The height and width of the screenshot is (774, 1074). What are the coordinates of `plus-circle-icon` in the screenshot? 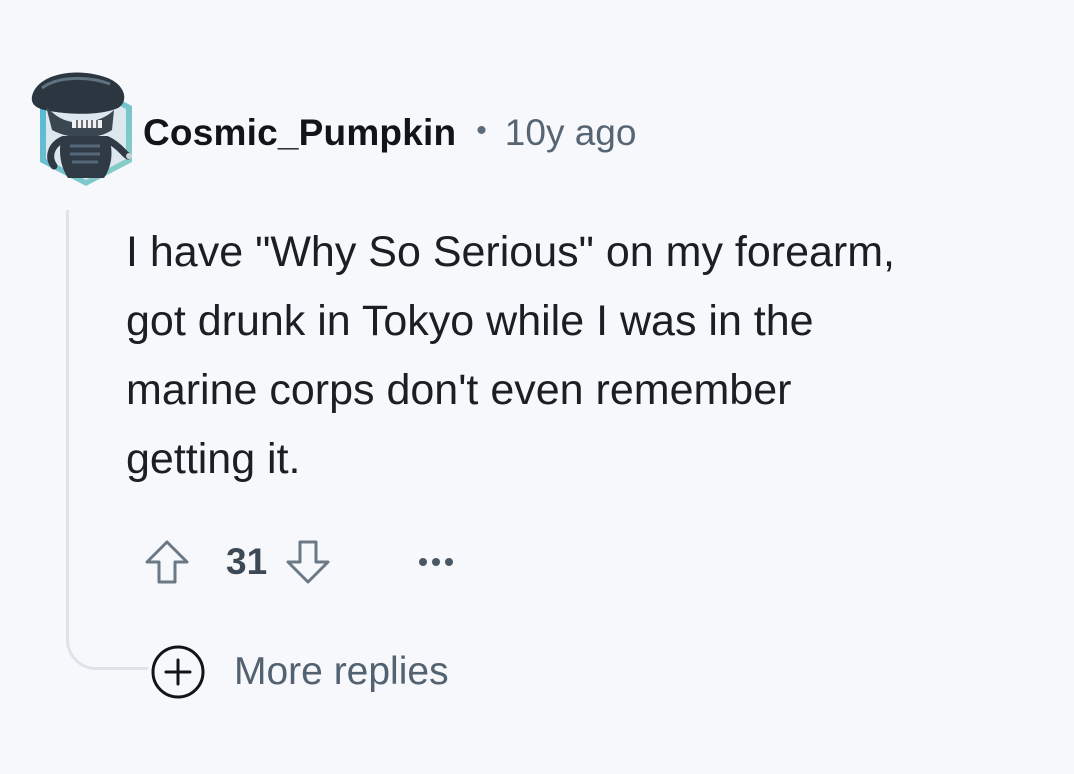 It's located at (178, 672).